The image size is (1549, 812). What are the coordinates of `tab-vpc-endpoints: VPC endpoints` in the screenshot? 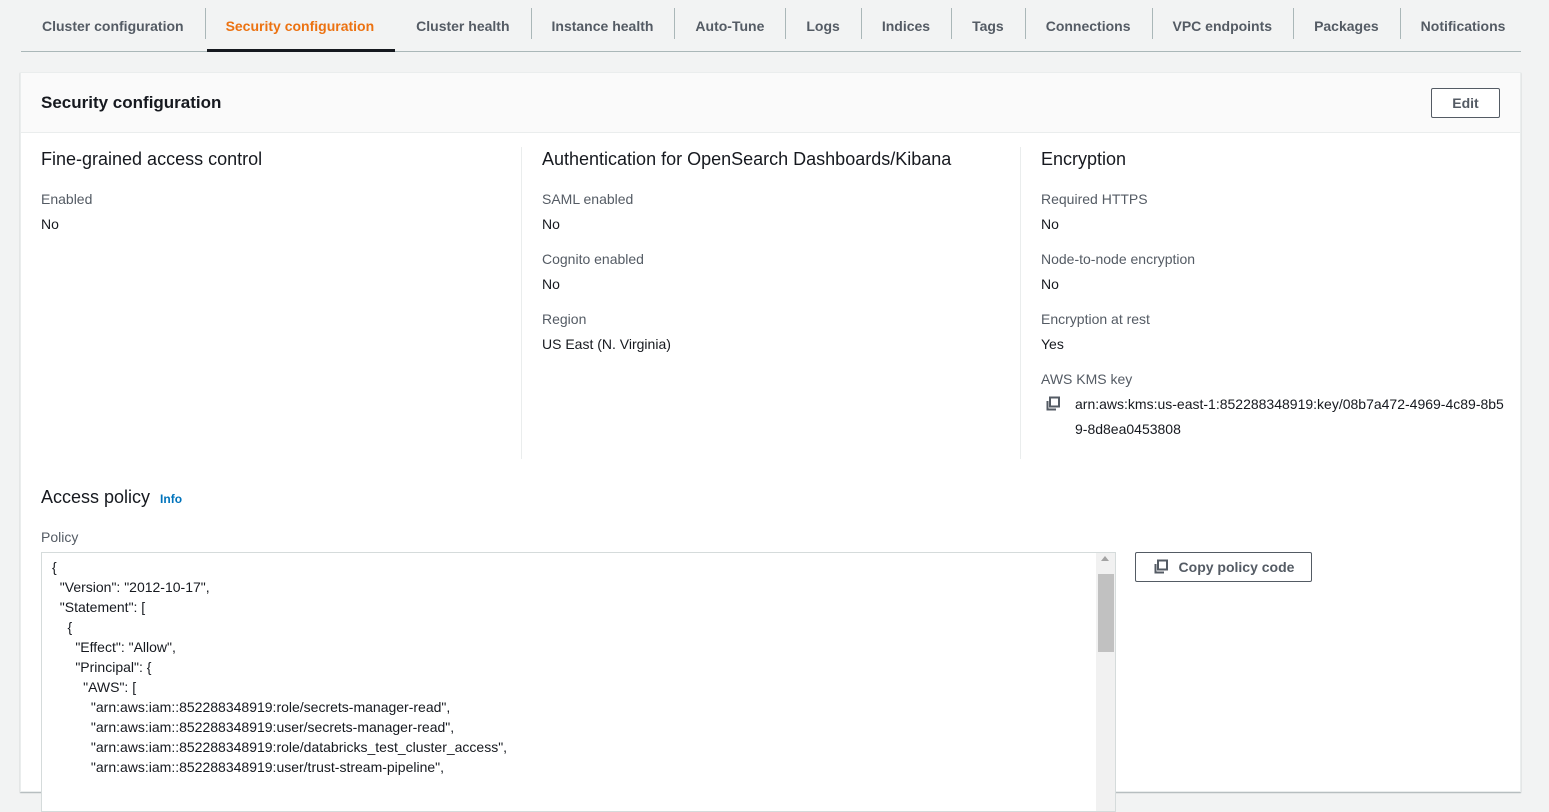 It's located at (1222, 25).